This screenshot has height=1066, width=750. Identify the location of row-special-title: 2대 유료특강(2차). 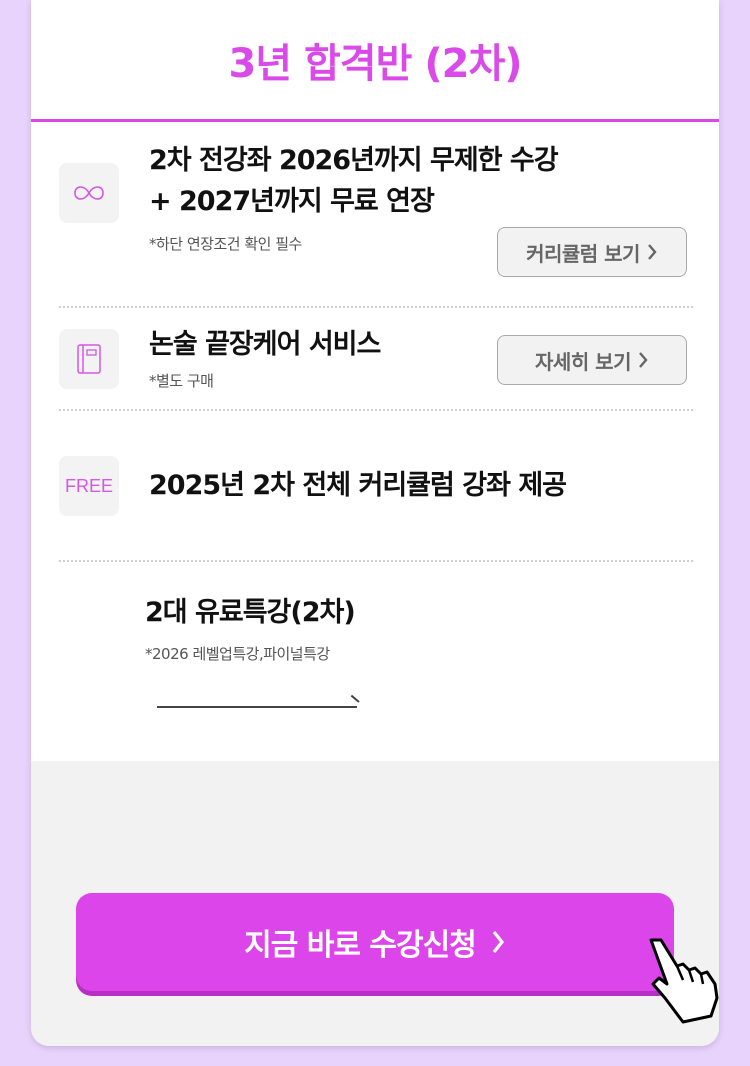
(250, 612).